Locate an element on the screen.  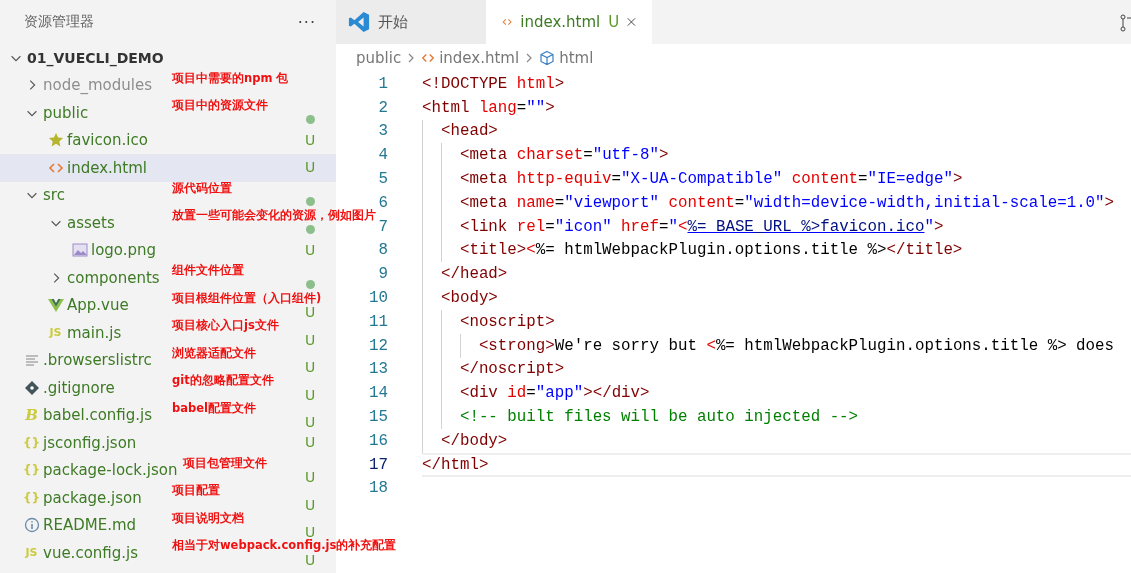
code-line: </html> is located at coordinates (776, 464).